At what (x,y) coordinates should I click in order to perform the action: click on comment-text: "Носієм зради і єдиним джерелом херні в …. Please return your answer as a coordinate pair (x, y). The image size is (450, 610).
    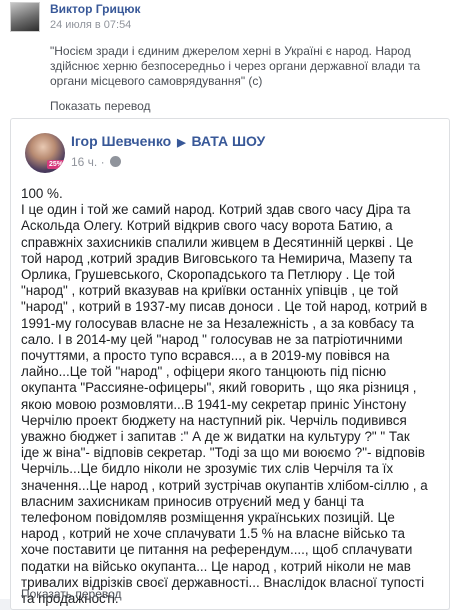
    Looking at the image, I should click on (235, 66).